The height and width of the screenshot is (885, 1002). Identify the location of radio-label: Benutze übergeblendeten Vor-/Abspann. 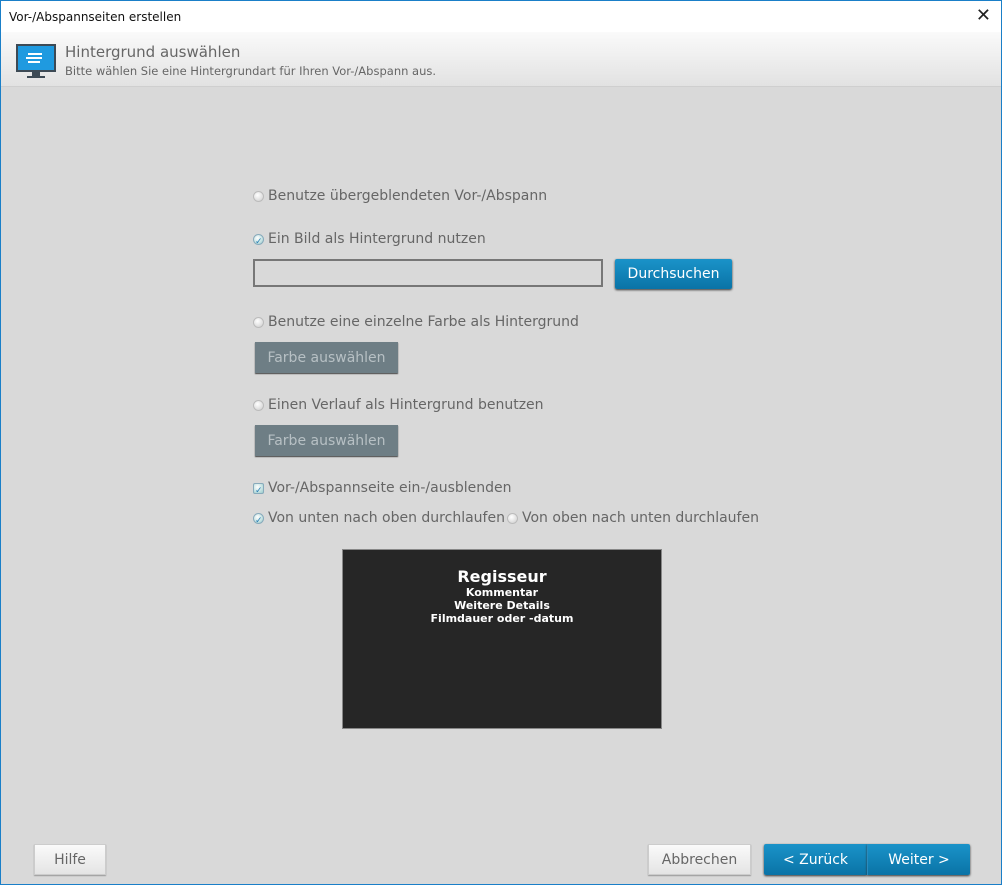
(408, 196).